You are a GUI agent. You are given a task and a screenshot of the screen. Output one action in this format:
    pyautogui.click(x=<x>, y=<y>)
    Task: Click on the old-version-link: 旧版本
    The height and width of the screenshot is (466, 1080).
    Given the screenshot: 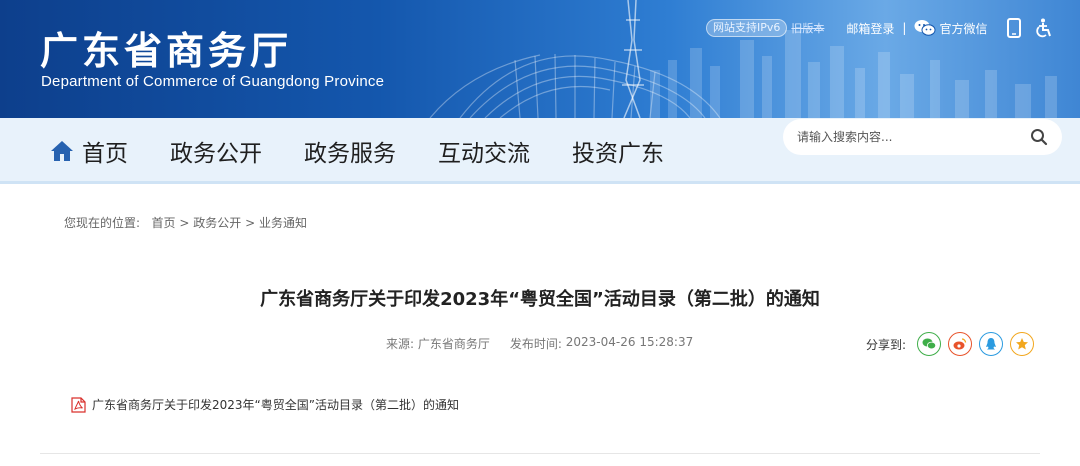 What is the action you would take?
    pyautogui.click(x=807, y=28)
    